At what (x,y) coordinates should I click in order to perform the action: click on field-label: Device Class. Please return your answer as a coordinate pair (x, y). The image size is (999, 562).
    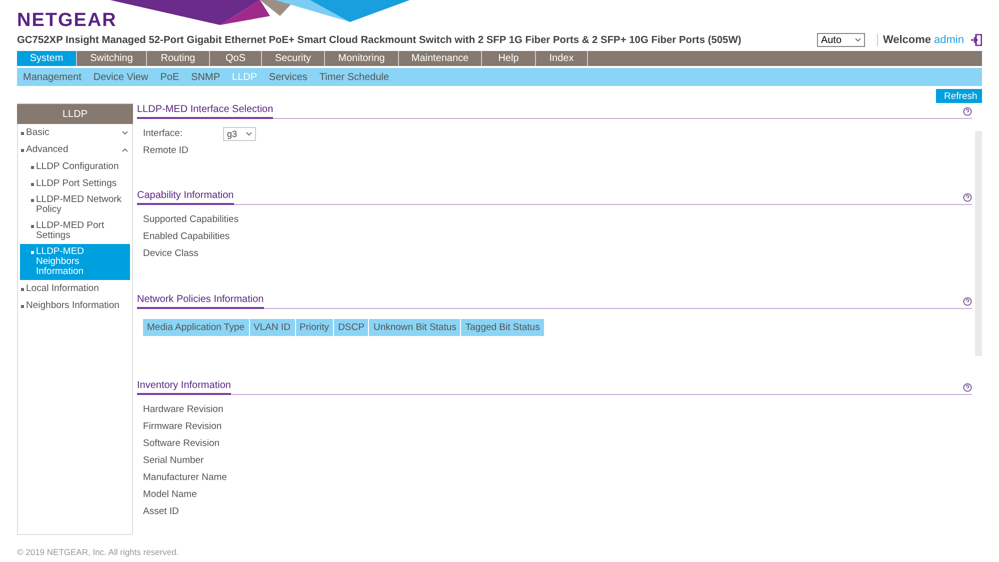
    Looking at the image, I should click on (171, 253).